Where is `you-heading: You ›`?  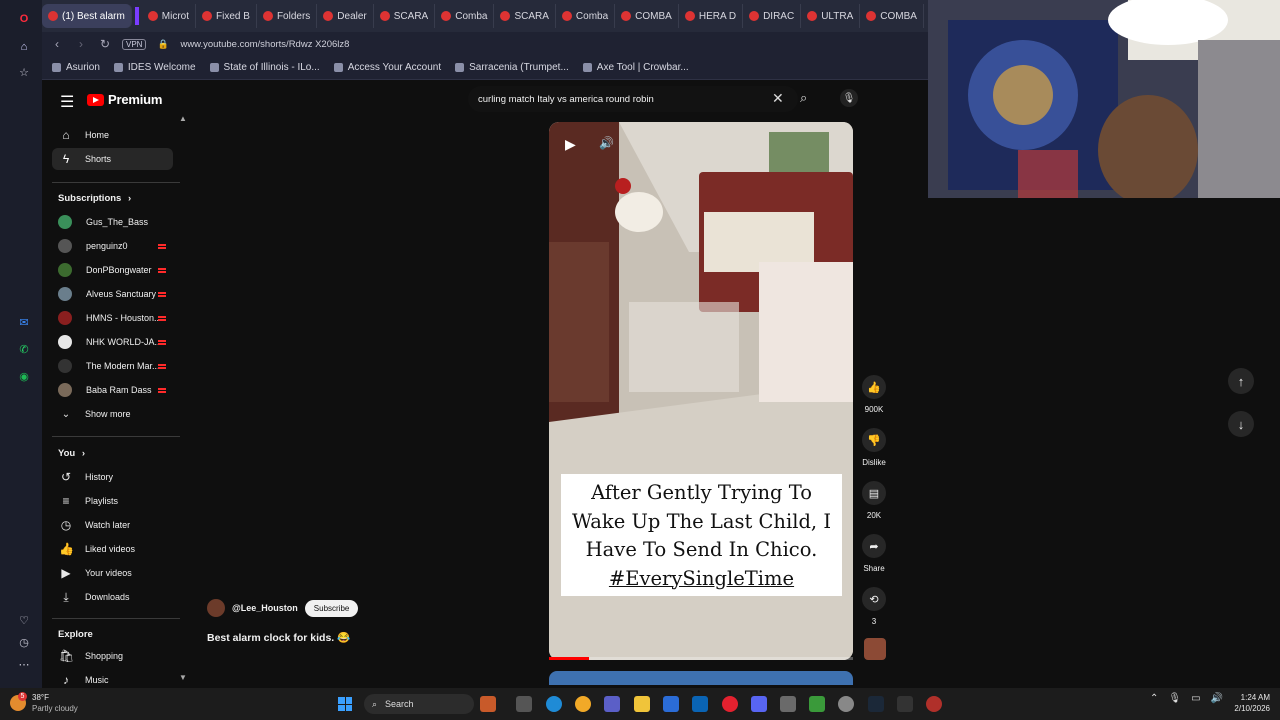
you-heading: You › is located at coordinates (71, 453).